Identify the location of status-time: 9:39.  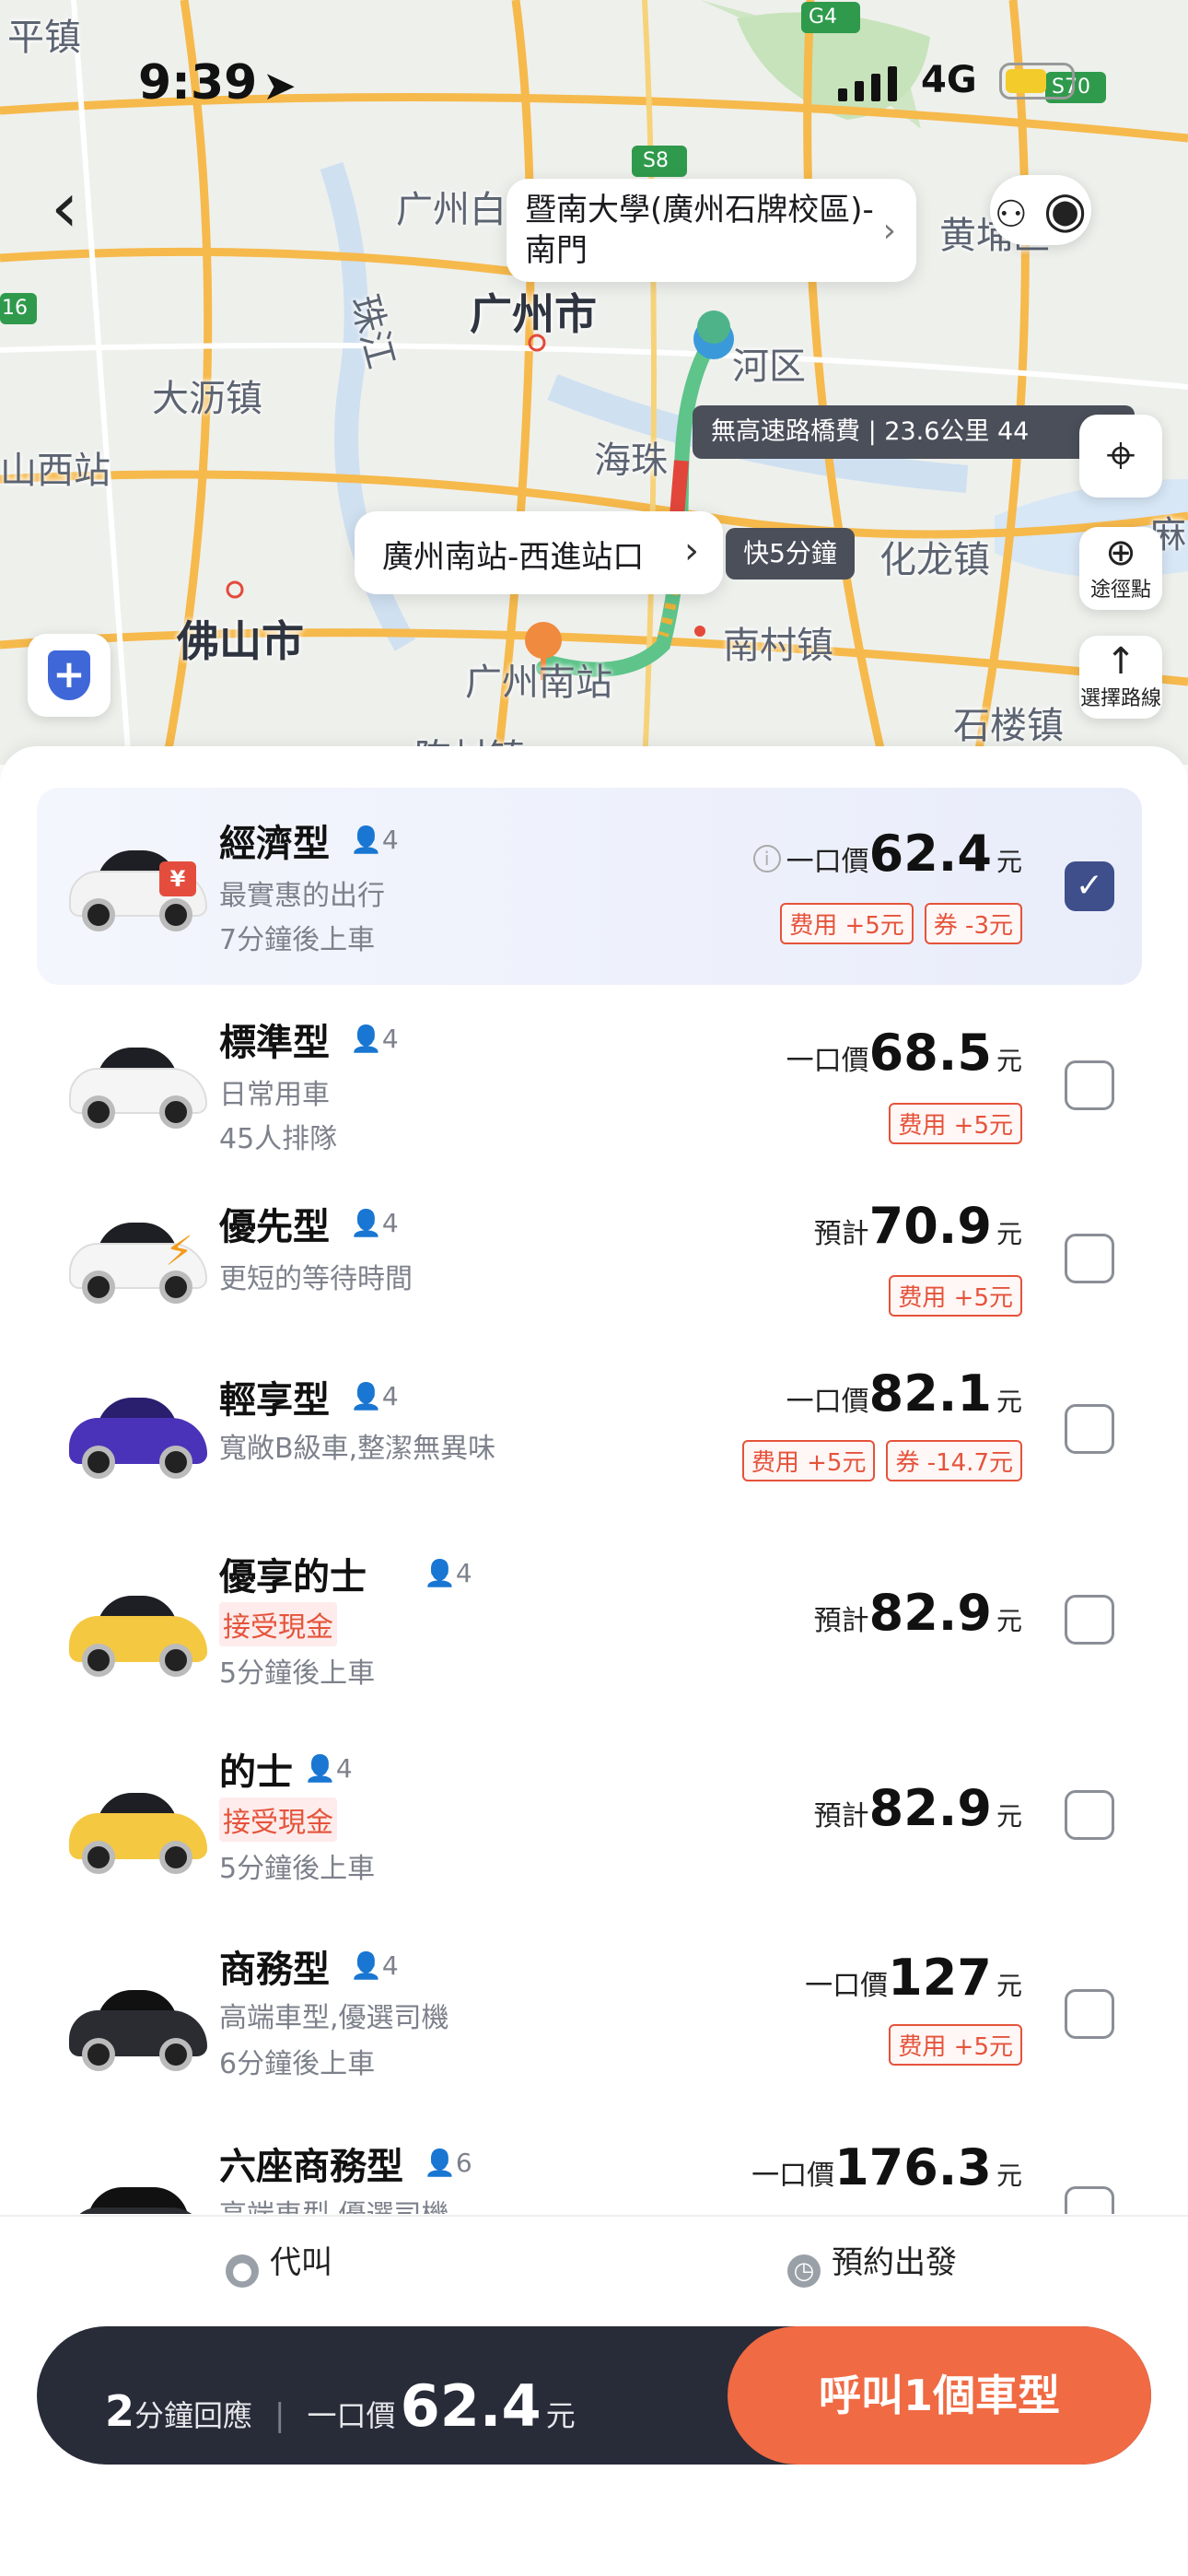
(198, 83).